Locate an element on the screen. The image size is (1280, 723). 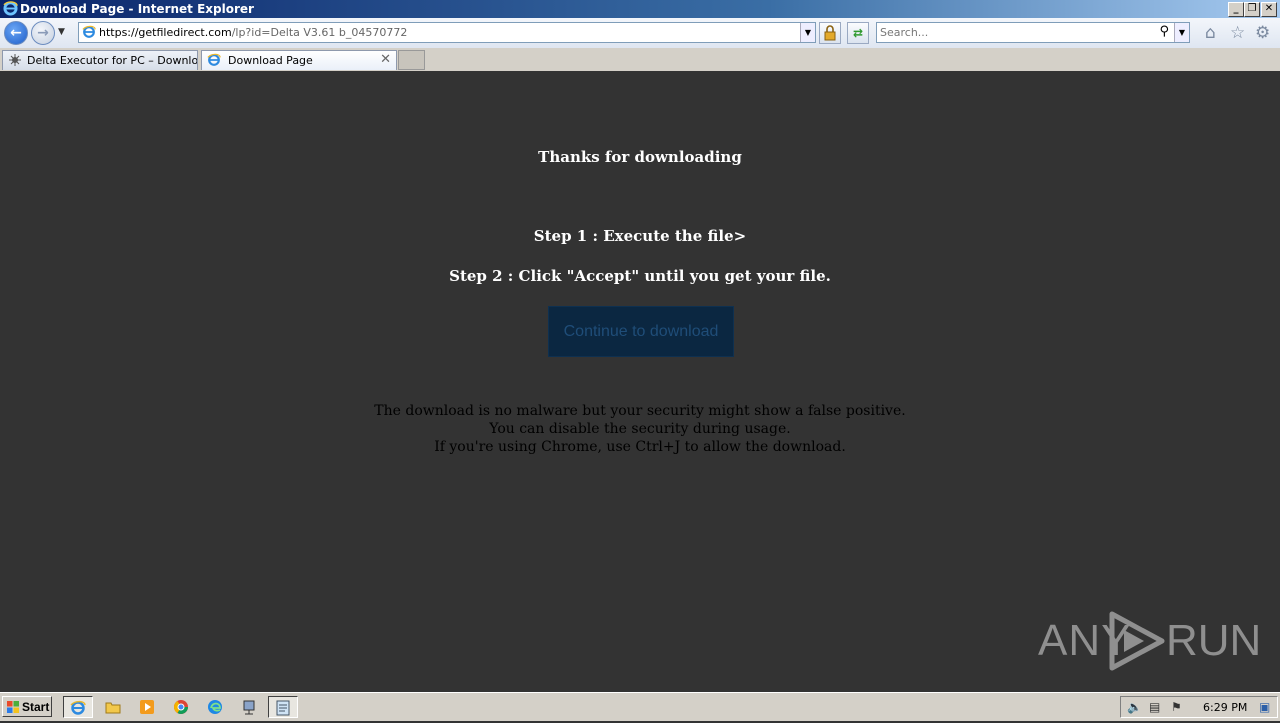
arrow-left-icon: ← is located at coordinates (16, 33).